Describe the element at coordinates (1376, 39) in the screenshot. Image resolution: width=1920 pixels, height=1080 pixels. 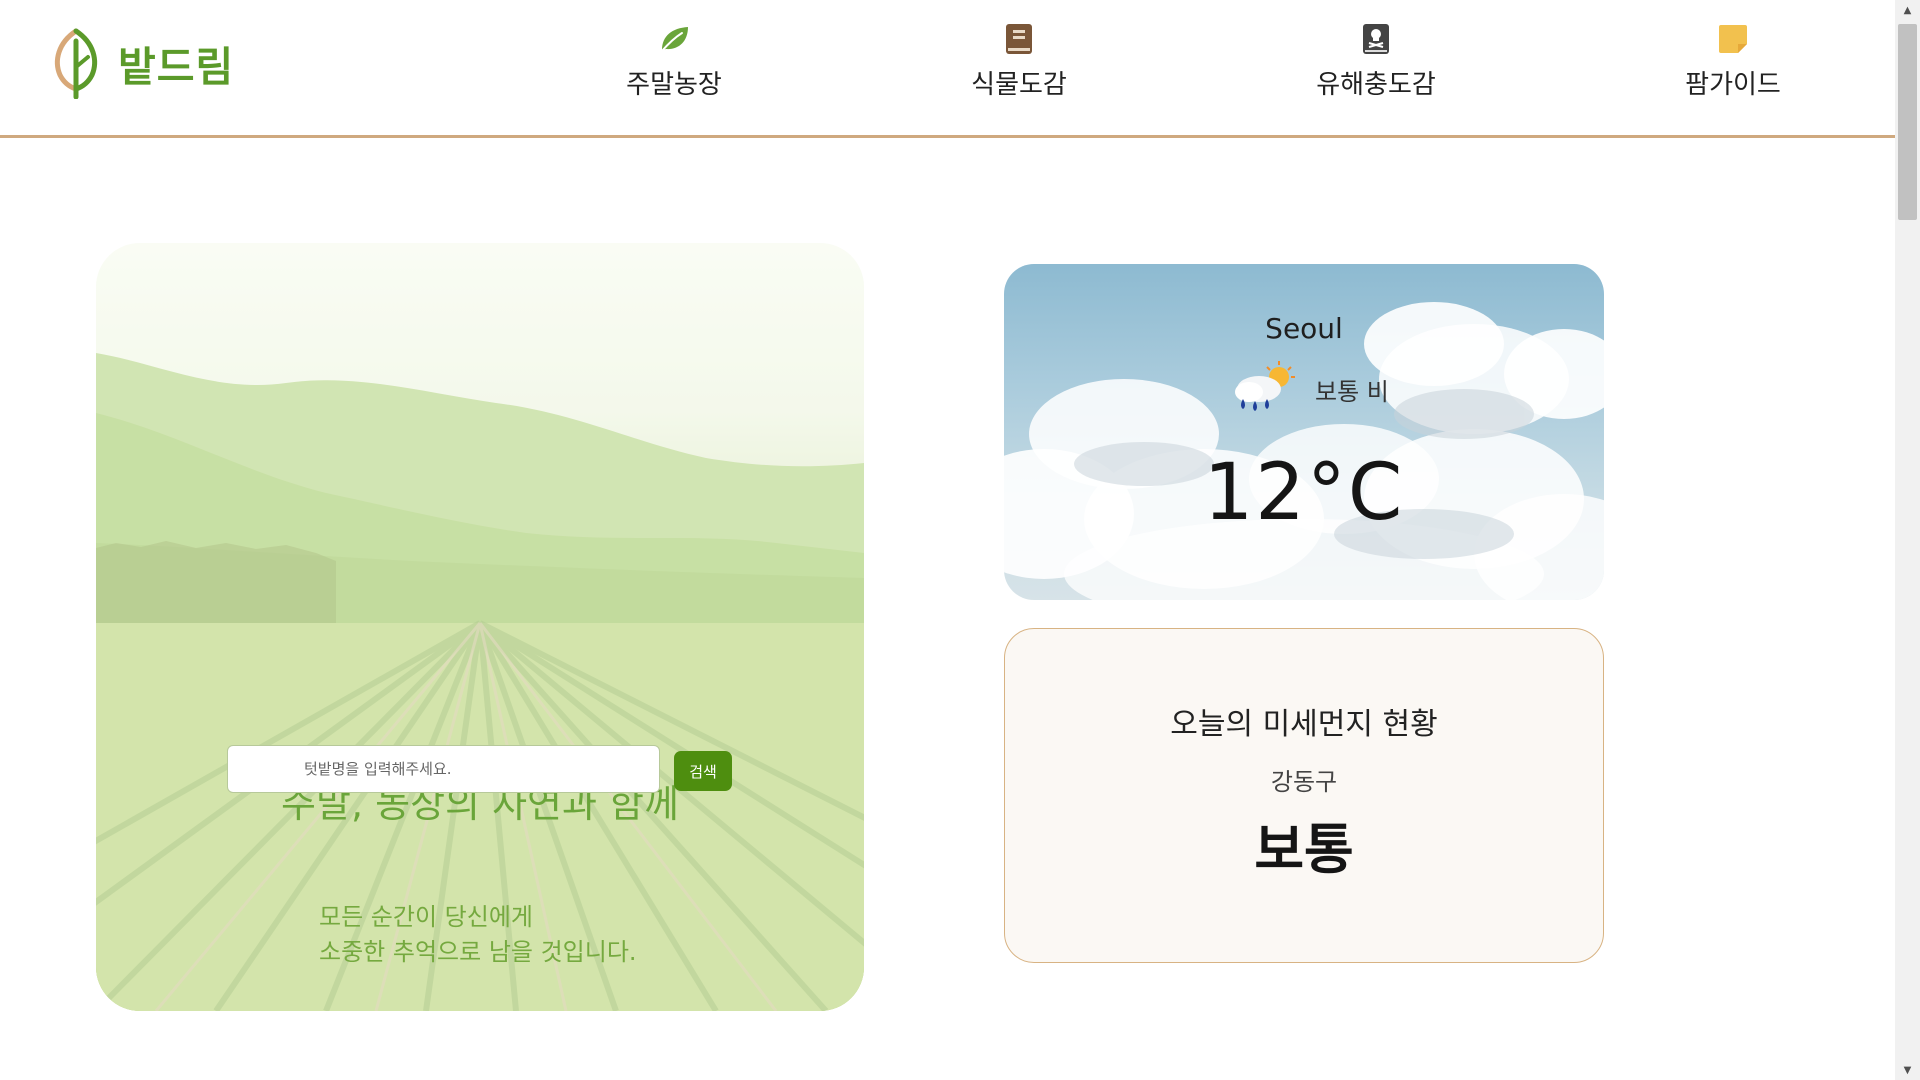
I see `skull-book-icon` at that location.